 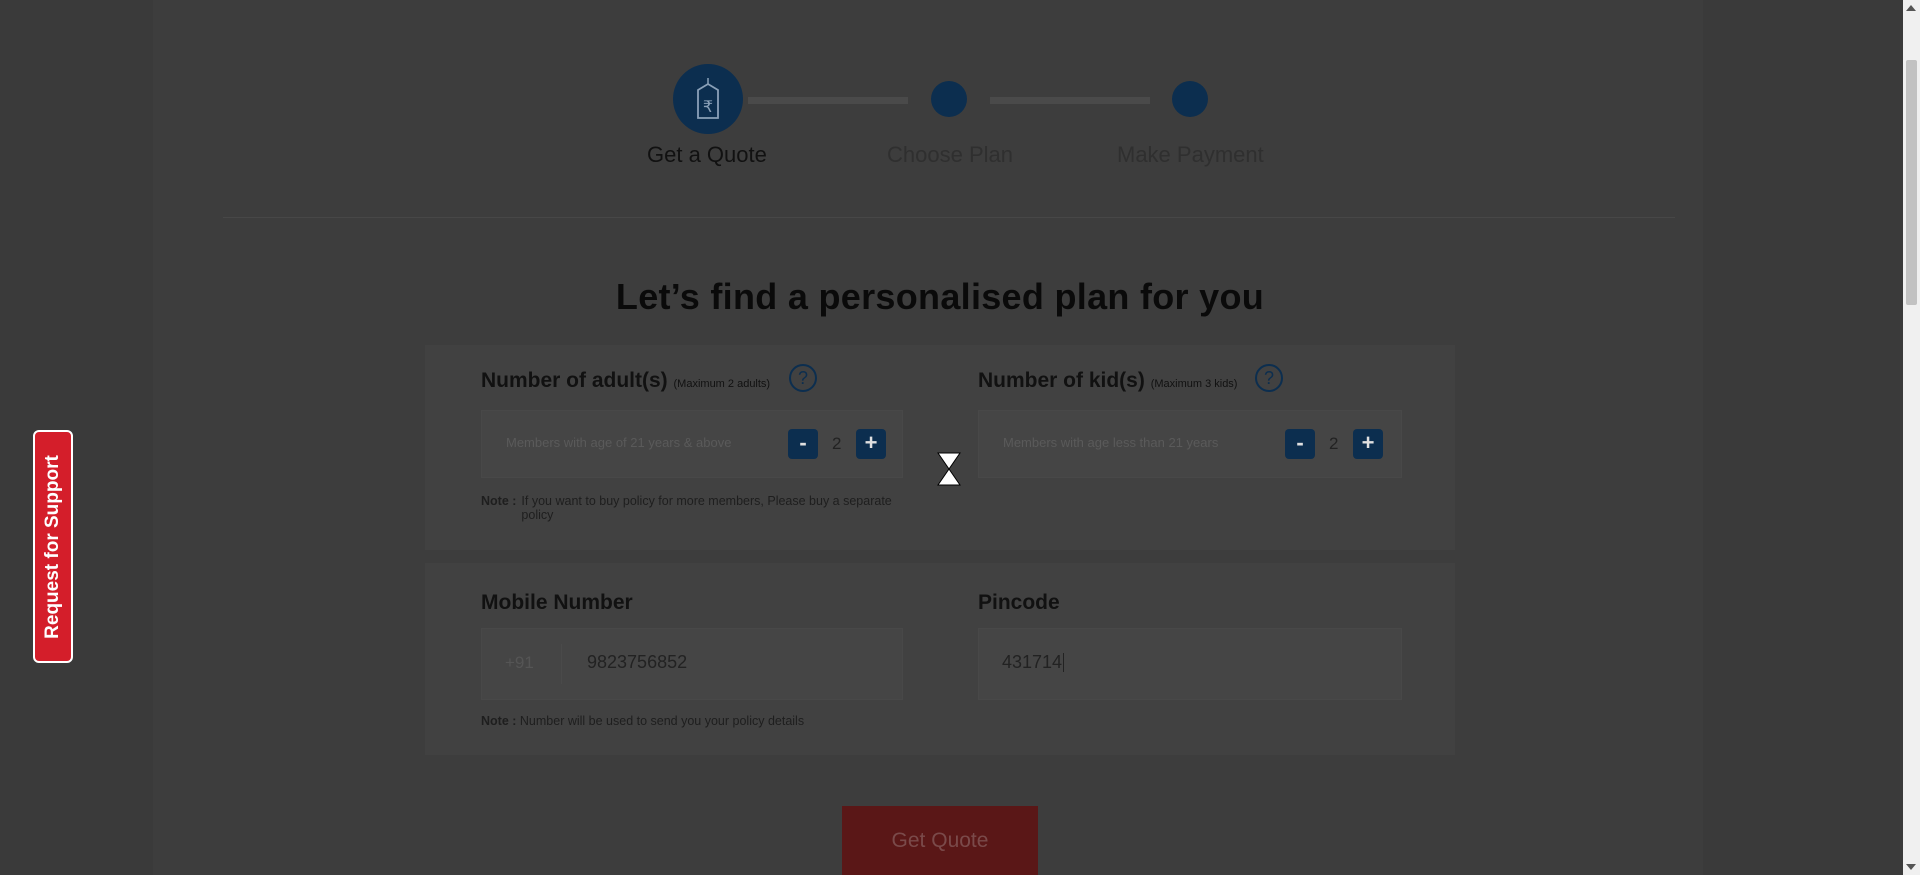 What do you see at coordinates (1194, 384) in the screenshot?
I see `kids-max-hint: (Maximum 3 kids)` at bounding box center [1194, 384].